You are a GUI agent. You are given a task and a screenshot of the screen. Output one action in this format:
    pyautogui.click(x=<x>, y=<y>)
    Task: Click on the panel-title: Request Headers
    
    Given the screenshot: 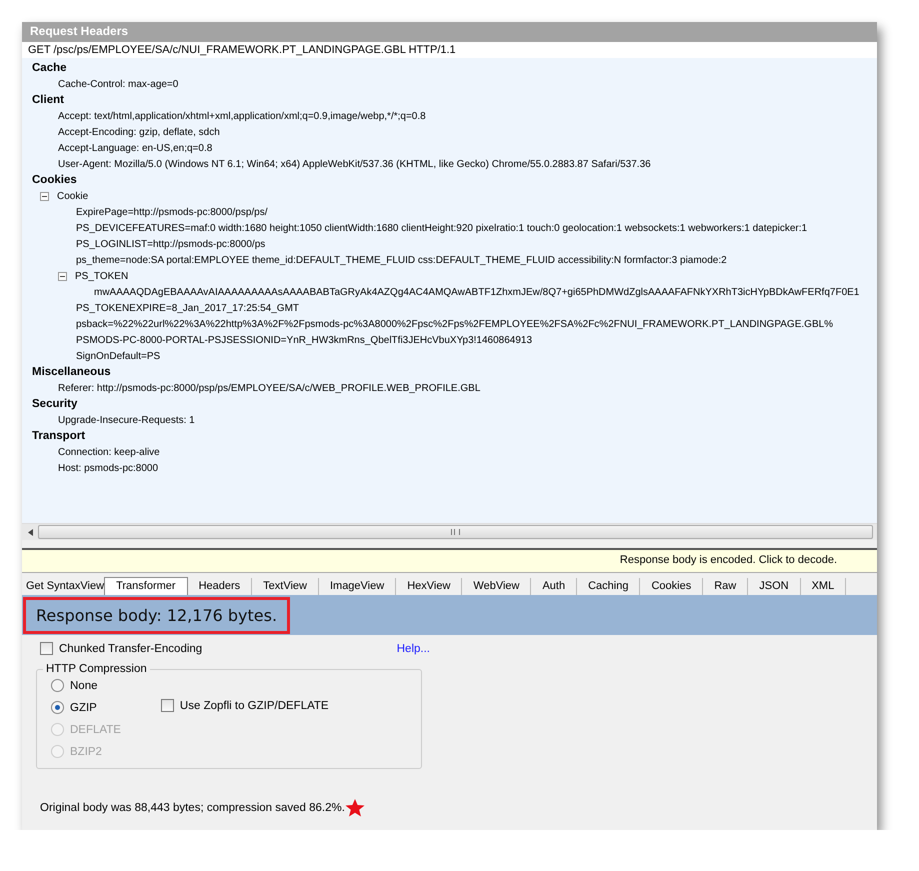 What is the action you would take?
    pyautogui.click(x=449, y=32)
    